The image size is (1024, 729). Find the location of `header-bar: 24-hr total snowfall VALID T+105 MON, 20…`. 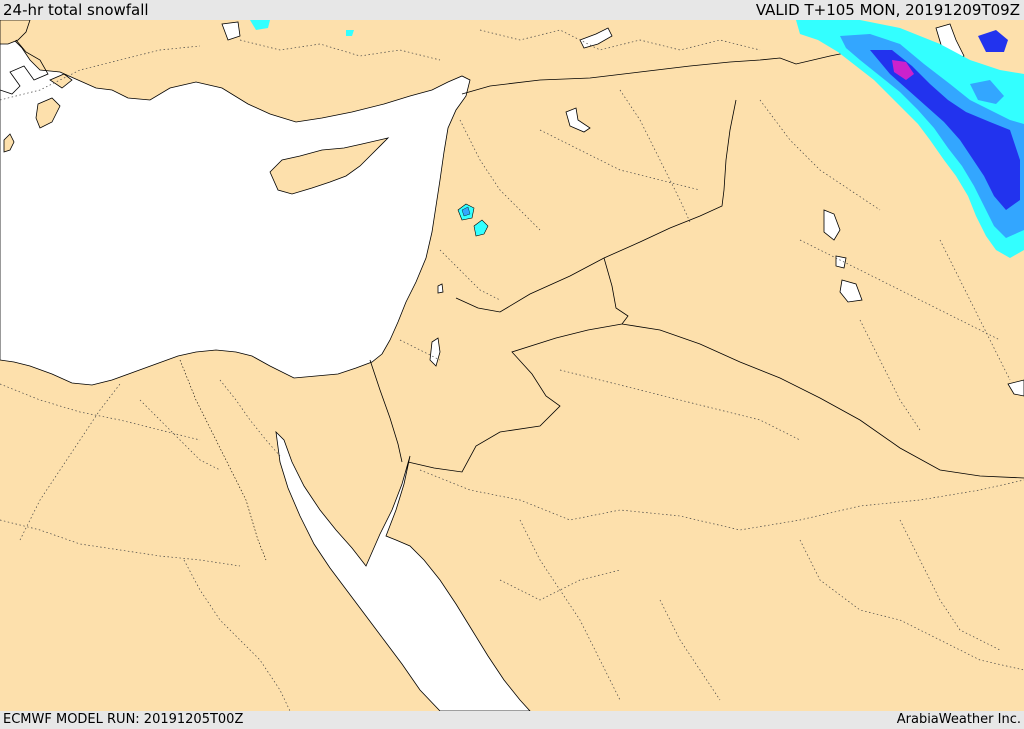

header-bar: 24-hr total snowfall VALID T+105 MON, 20… is located at coordinates (512, 10).